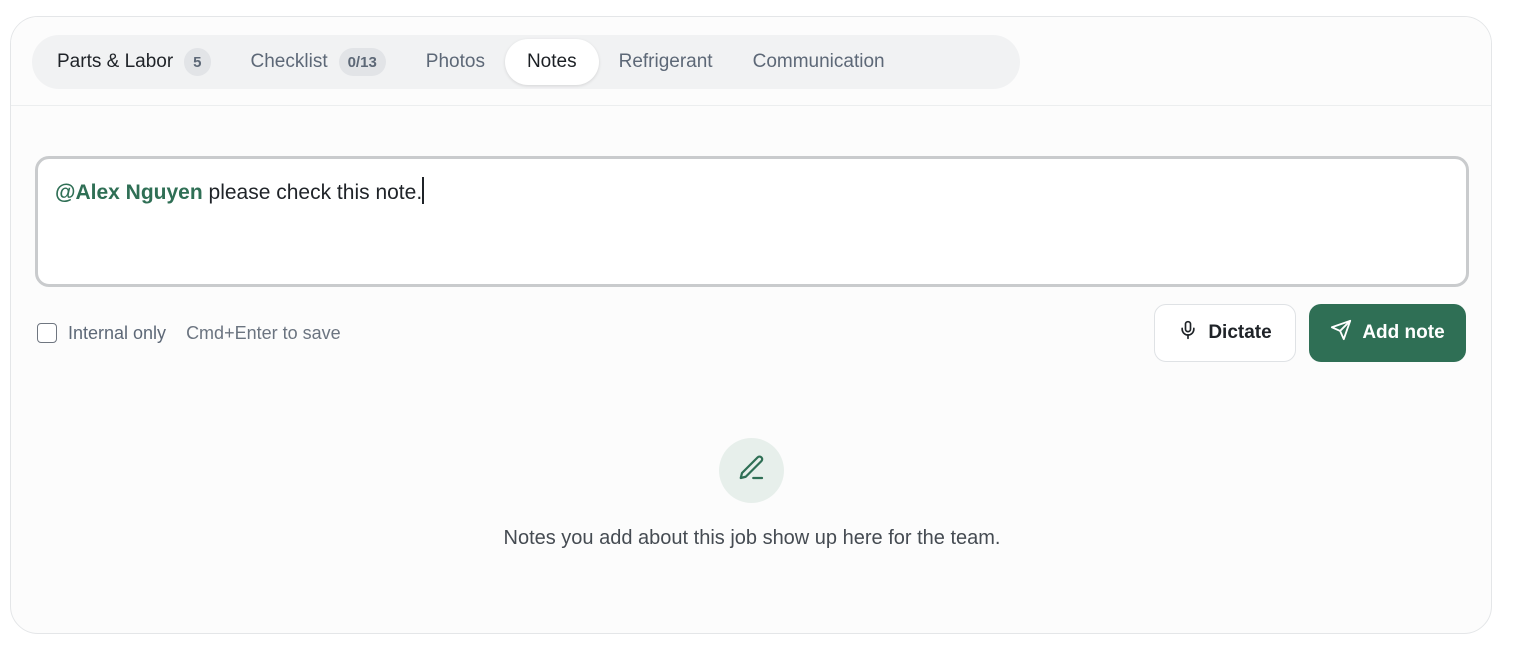  What do you see at coordinates (117, 333) in the screenshot?
I see `internal-only-label: Internal only` at bounding box center [117, 333].